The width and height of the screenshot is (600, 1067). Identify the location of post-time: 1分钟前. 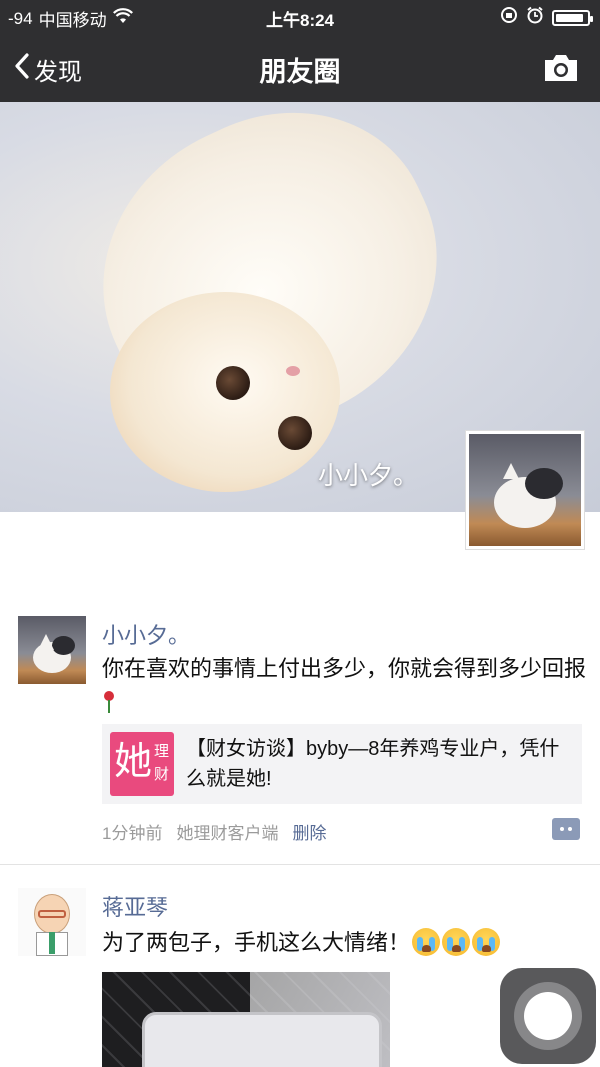
(132, 833).